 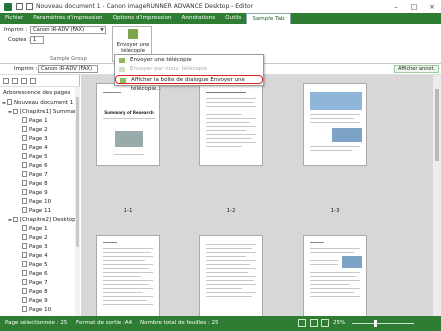 I want to click on send-fax-label: Envoyer une télécopie, so click(x=133, y=48).